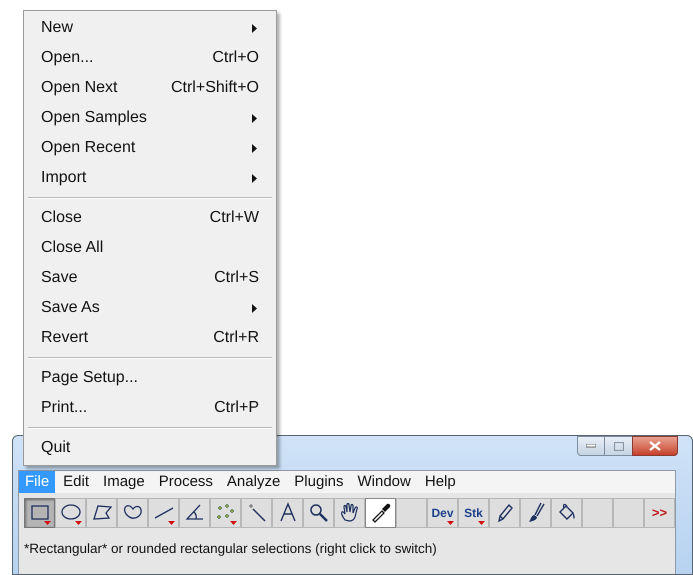  Describe the element at coordinates (231, 549) in the screenshot. I see `status-text: *Rectangular* or rounded rectangular selections (right click to switch)` at that location.